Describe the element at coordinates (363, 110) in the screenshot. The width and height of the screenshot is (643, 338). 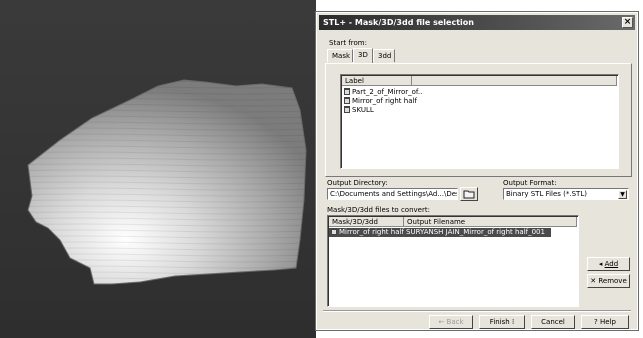
I see `list-item-label: SKULL` at that location.